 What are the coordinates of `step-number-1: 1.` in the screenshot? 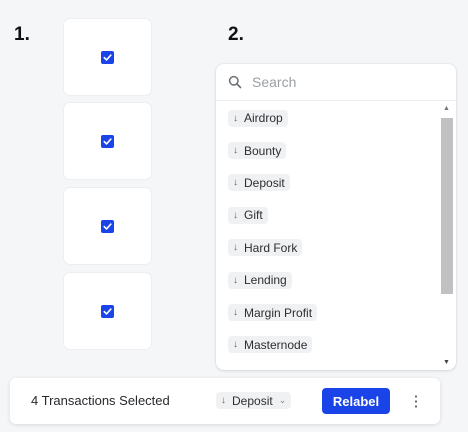 It's located at (22, 34).